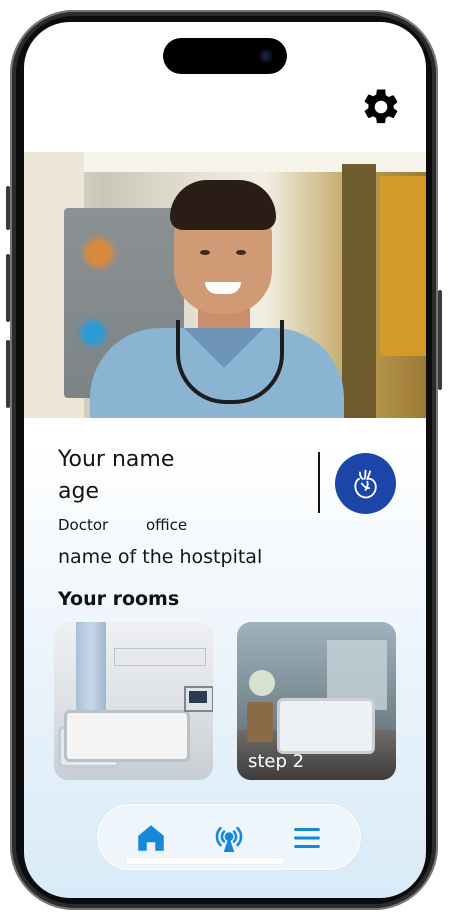 The width and height of the screenshot is (450, 920). Describe the element at coordinates (205, 861) in the screenshot. I see `home-indicator` at that location.